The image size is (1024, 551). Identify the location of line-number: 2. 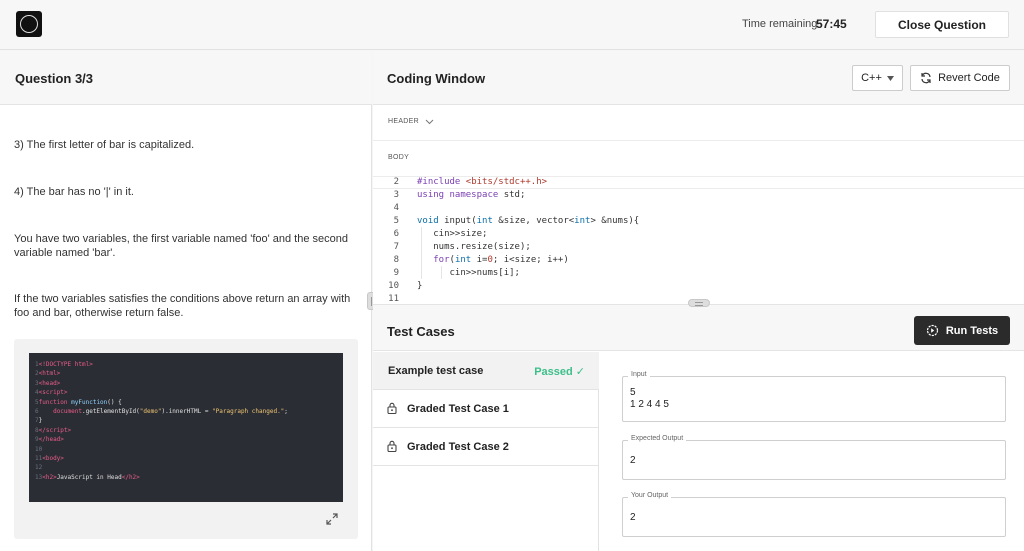
(396, 182).